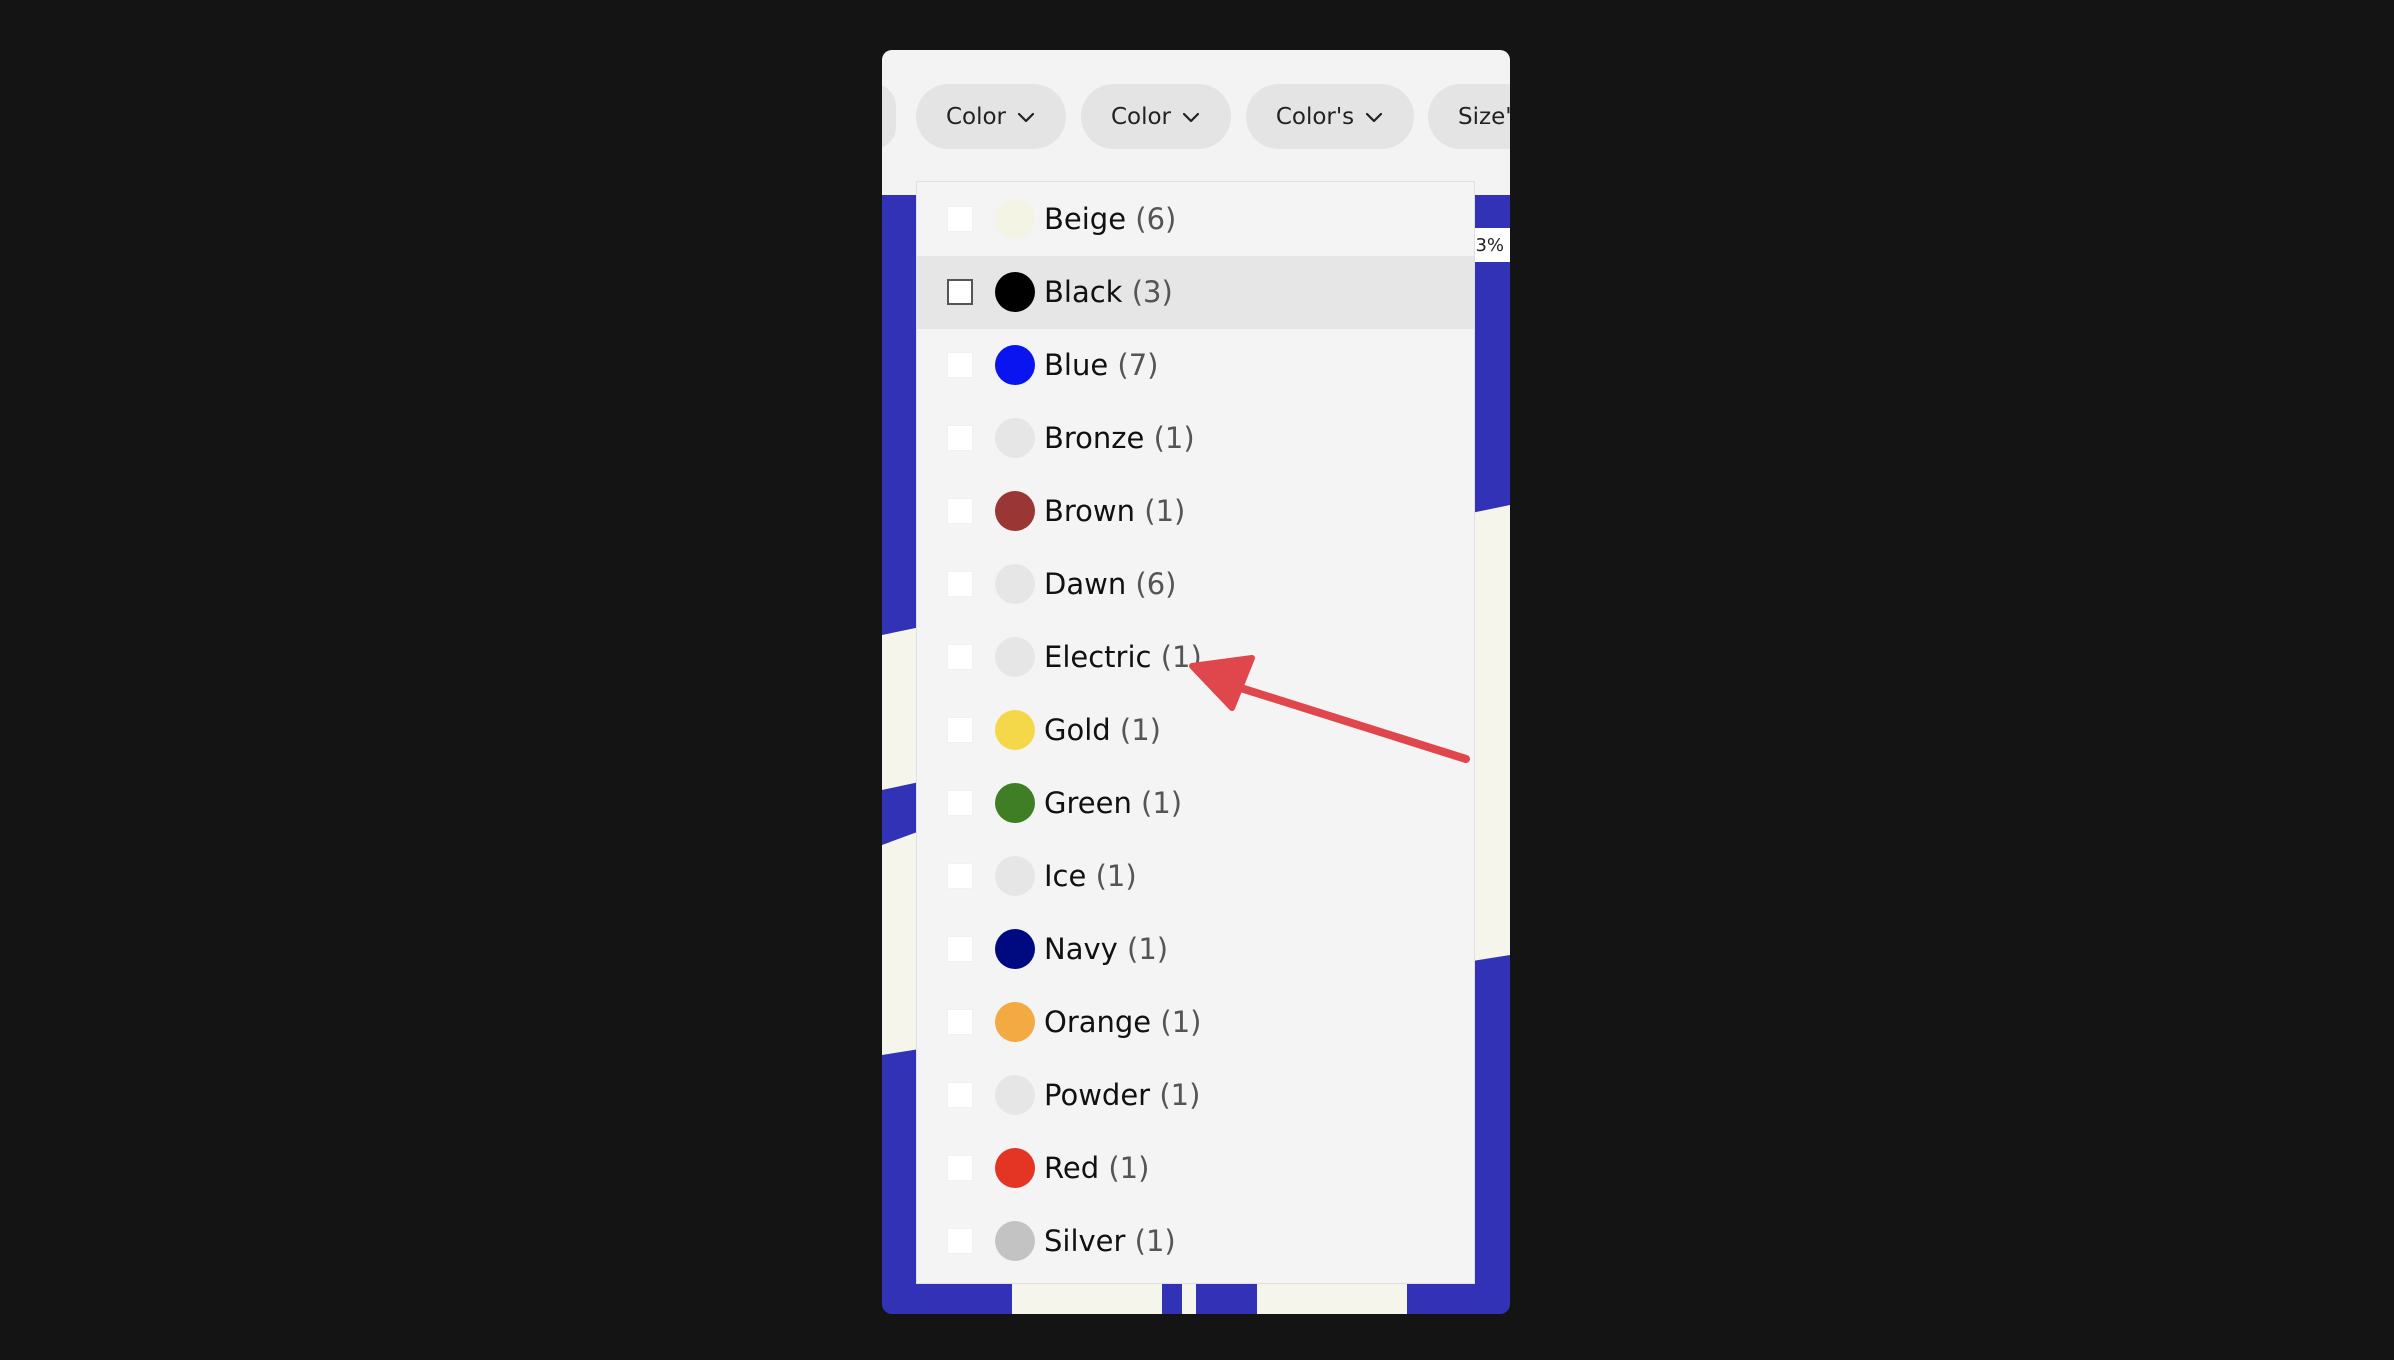 The width and height of the screenshot is (2394, 1360). I want to click on filter-pill-color-2: Color, so click(1156, 116).